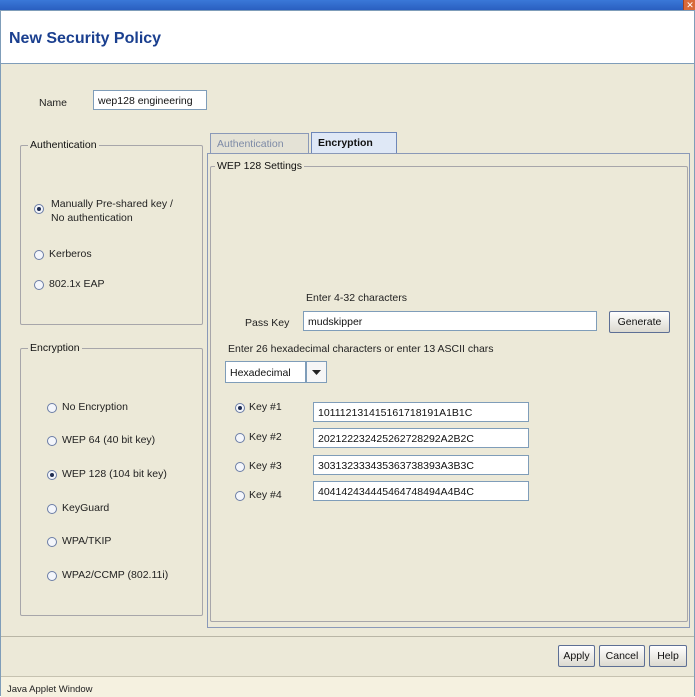  What do you see at coordinates (347, 686) in the screenshot?
I see `status-bar` at bounding box center [347, 686].